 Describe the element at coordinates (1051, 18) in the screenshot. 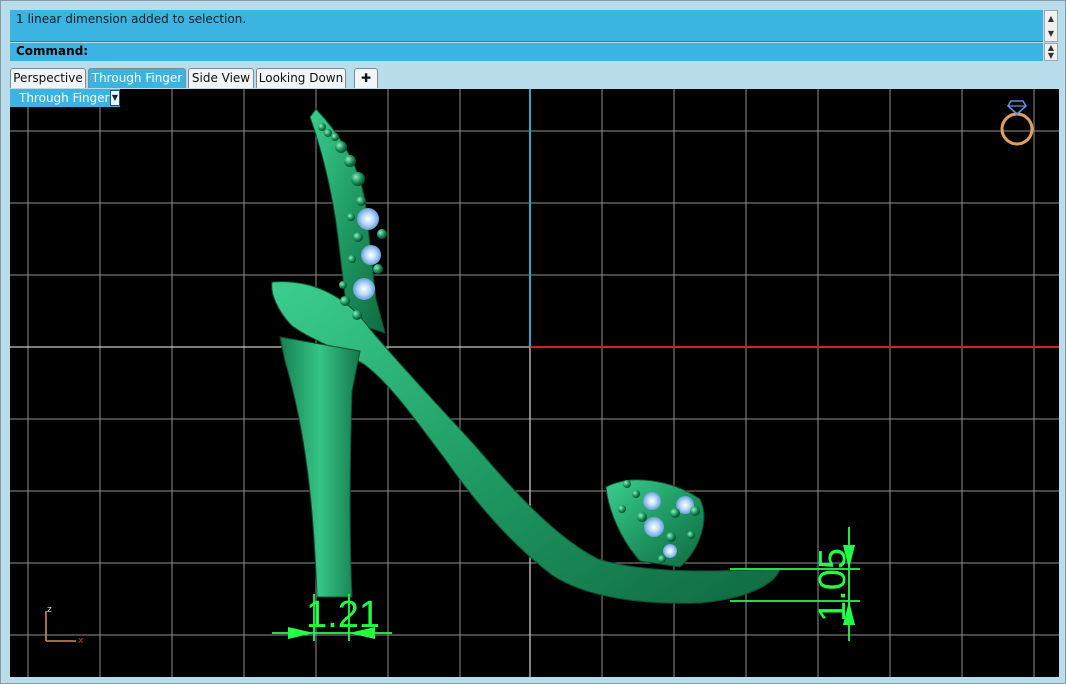

I see `scroll-up-icon: ▲` at that location.